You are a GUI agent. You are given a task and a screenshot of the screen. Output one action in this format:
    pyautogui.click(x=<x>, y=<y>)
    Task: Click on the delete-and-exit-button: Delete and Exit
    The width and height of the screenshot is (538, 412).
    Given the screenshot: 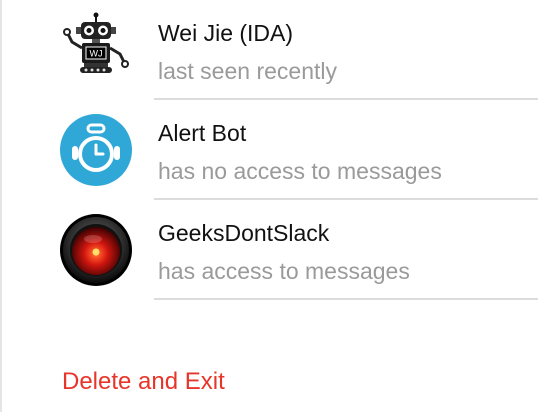 What is the action you would take?
    pyautogui.click(x=143, y=382)
    